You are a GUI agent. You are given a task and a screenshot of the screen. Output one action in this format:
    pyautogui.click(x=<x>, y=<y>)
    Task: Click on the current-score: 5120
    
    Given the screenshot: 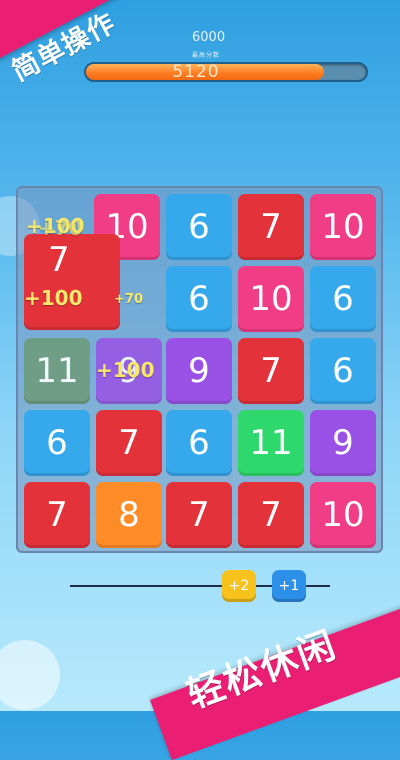 What is the action you would take?
    pyautogui.click(x=196, y=72)
    